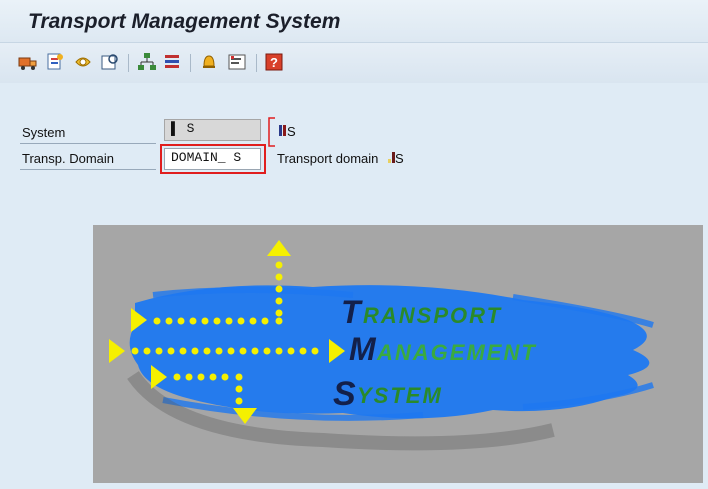 The height and width of the screenshot is (489, 708). Describe the element at coordinates (456, 352) in the screenshot. I see `logo-line2-rest: ANAGEMENT` at that location.